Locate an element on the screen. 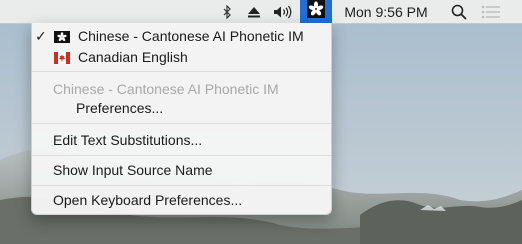 This screenshot has height=244, width=522. menu-item-label: Chinese - Cantonese AI Phonetic IM is located at coordinates (191, 36).